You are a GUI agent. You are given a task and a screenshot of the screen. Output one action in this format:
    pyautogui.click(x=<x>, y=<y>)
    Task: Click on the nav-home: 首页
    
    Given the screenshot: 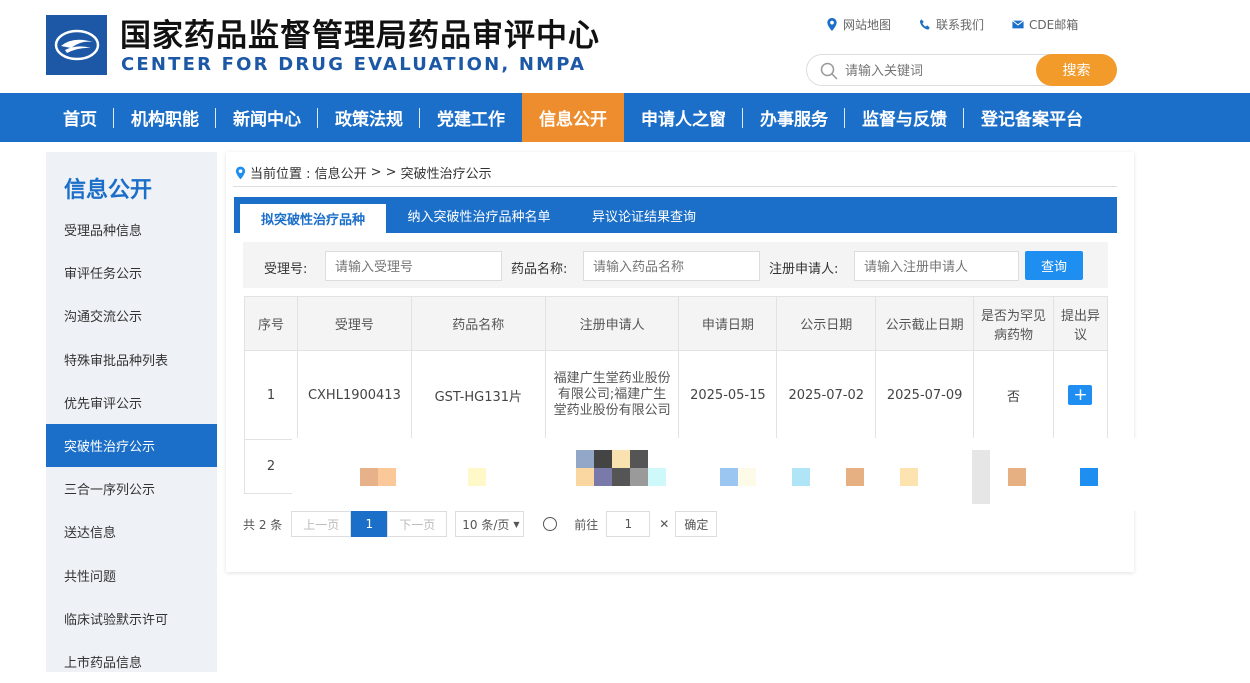 What is the action you would take?
    pyautogui.click(x=80, y=117)
    